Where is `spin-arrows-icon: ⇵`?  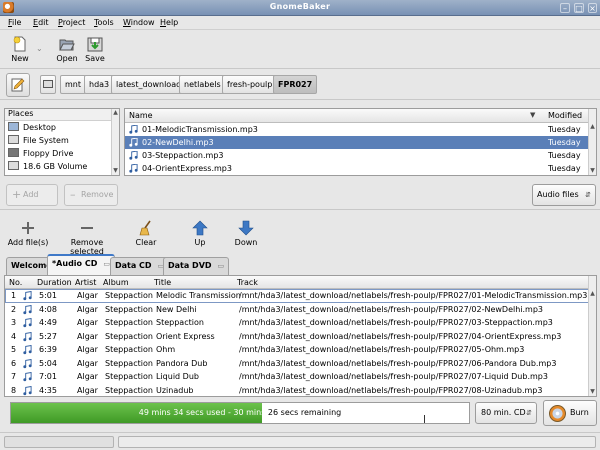 spin-arrows-icon: ⇵ is located at coordinates (529, 413).